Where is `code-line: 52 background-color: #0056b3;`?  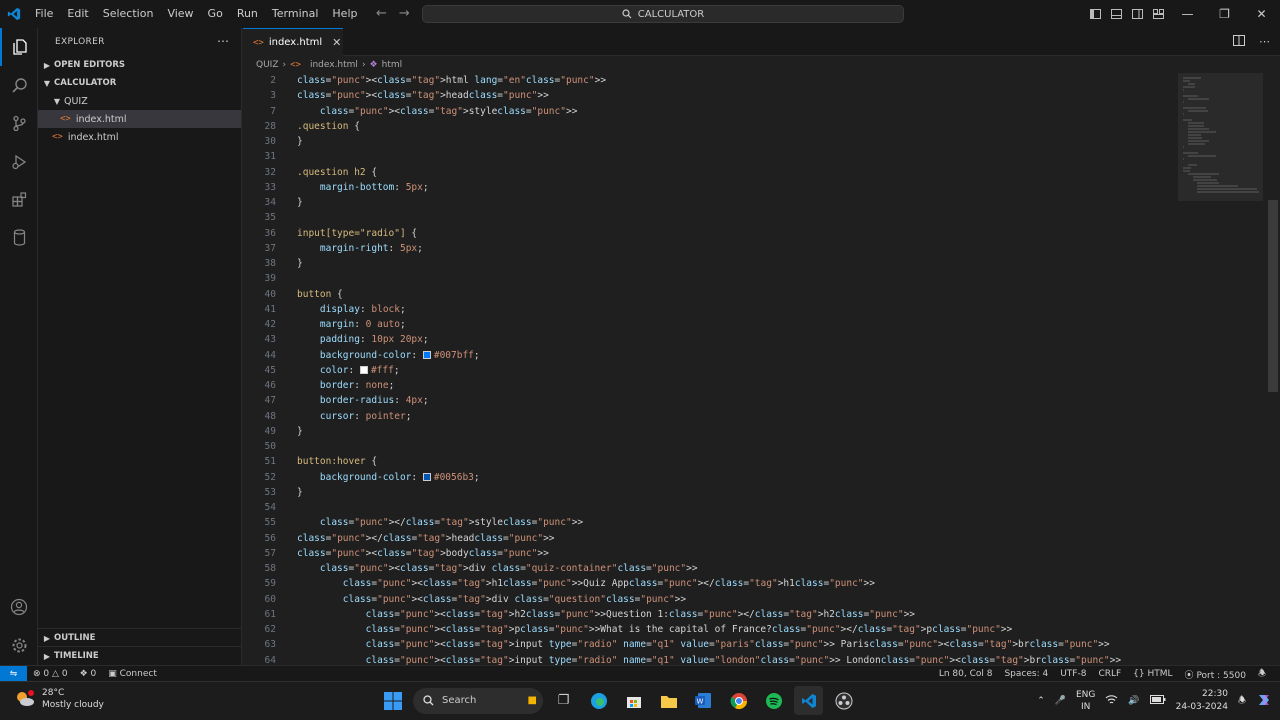
code-line: 52 background-color: #0056b3; is located at coordinates (361, 477).